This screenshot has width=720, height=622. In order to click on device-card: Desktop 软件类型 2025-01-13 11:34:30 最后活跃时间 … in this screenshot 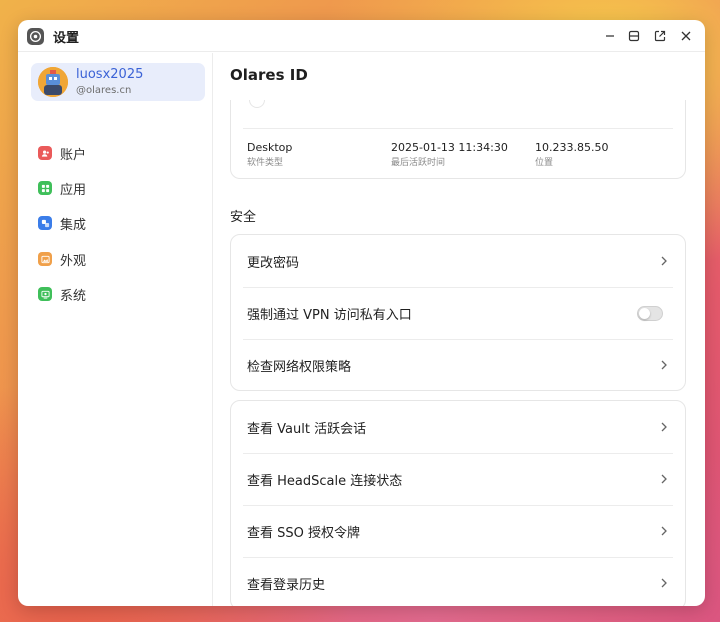, I will do `click(458, 139)`.